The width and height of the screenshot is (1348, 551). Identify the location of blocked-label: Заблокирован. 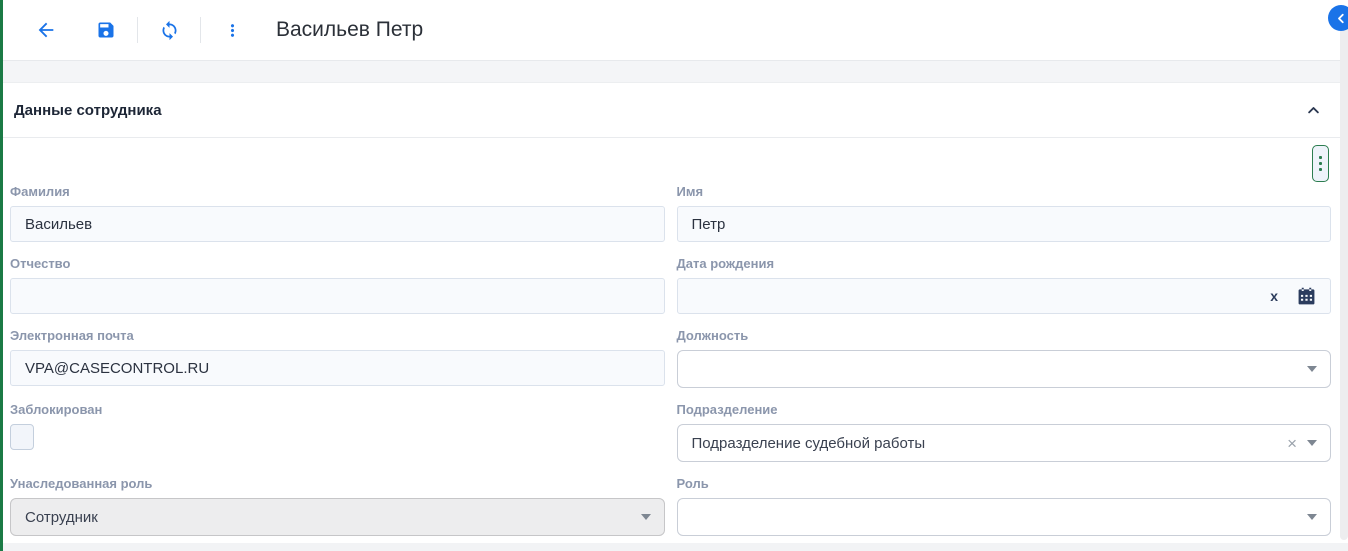
(56, 409).